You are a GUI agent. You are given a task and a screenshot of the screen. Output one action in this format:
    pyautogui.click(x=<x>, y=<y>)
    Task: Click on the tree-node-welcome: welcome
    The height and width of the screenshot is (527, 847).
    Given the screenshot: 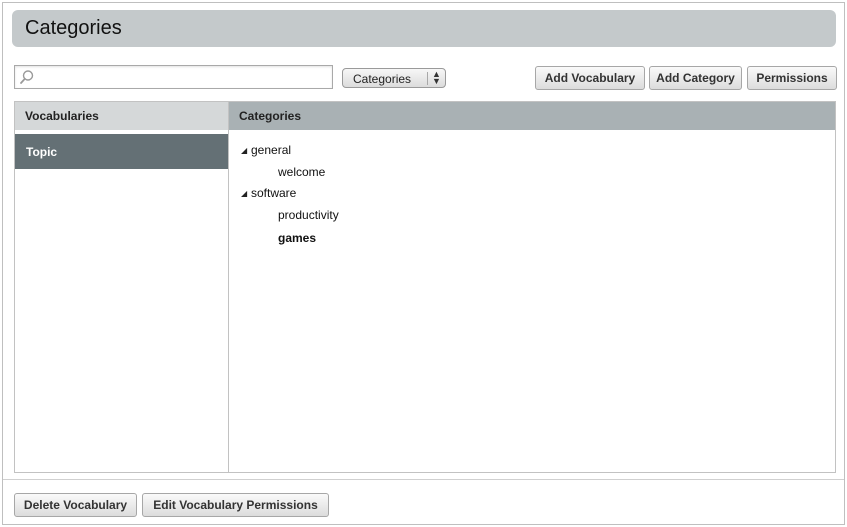 What is the action you would take?
    pyautogui.click(x=301, y=172)
    